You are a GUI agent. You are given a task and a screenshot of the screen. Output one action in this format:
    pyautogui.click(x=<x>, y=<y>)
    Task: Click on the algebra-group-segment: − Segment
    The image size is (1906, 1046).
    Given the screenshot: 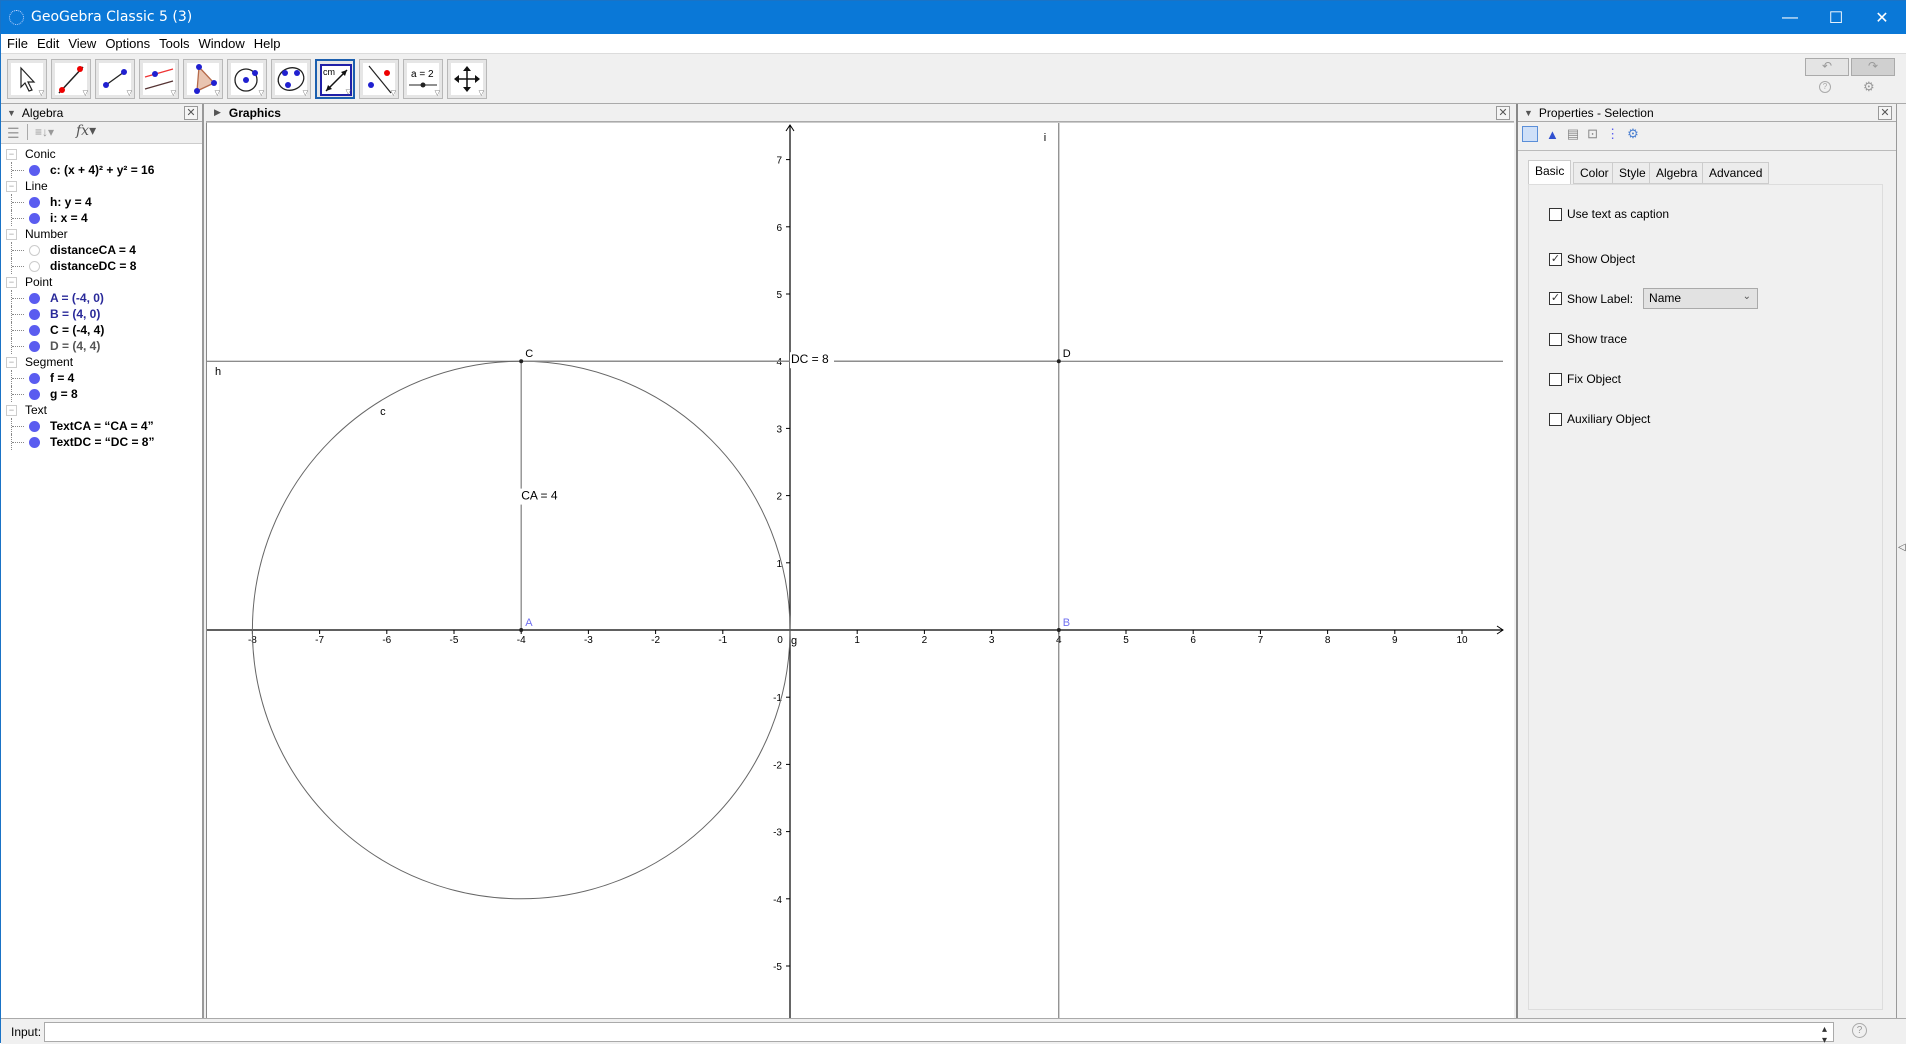 What is the action you would take?
    pyautogui.click(x=101, y=362)
    